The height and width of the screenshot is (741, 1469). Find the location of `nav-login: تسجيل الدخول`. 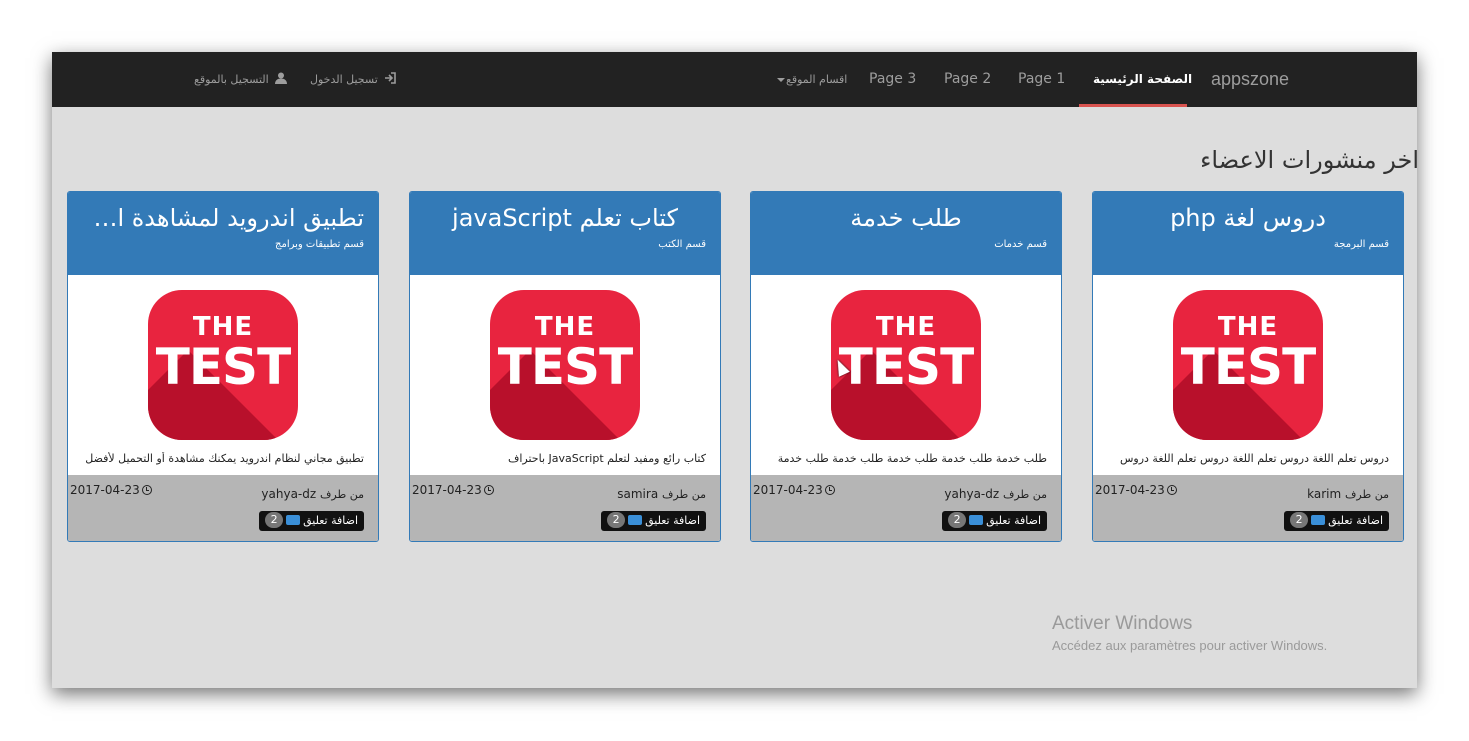

nav-login: تسجيل الدخول is located at coordinates (353, 79).